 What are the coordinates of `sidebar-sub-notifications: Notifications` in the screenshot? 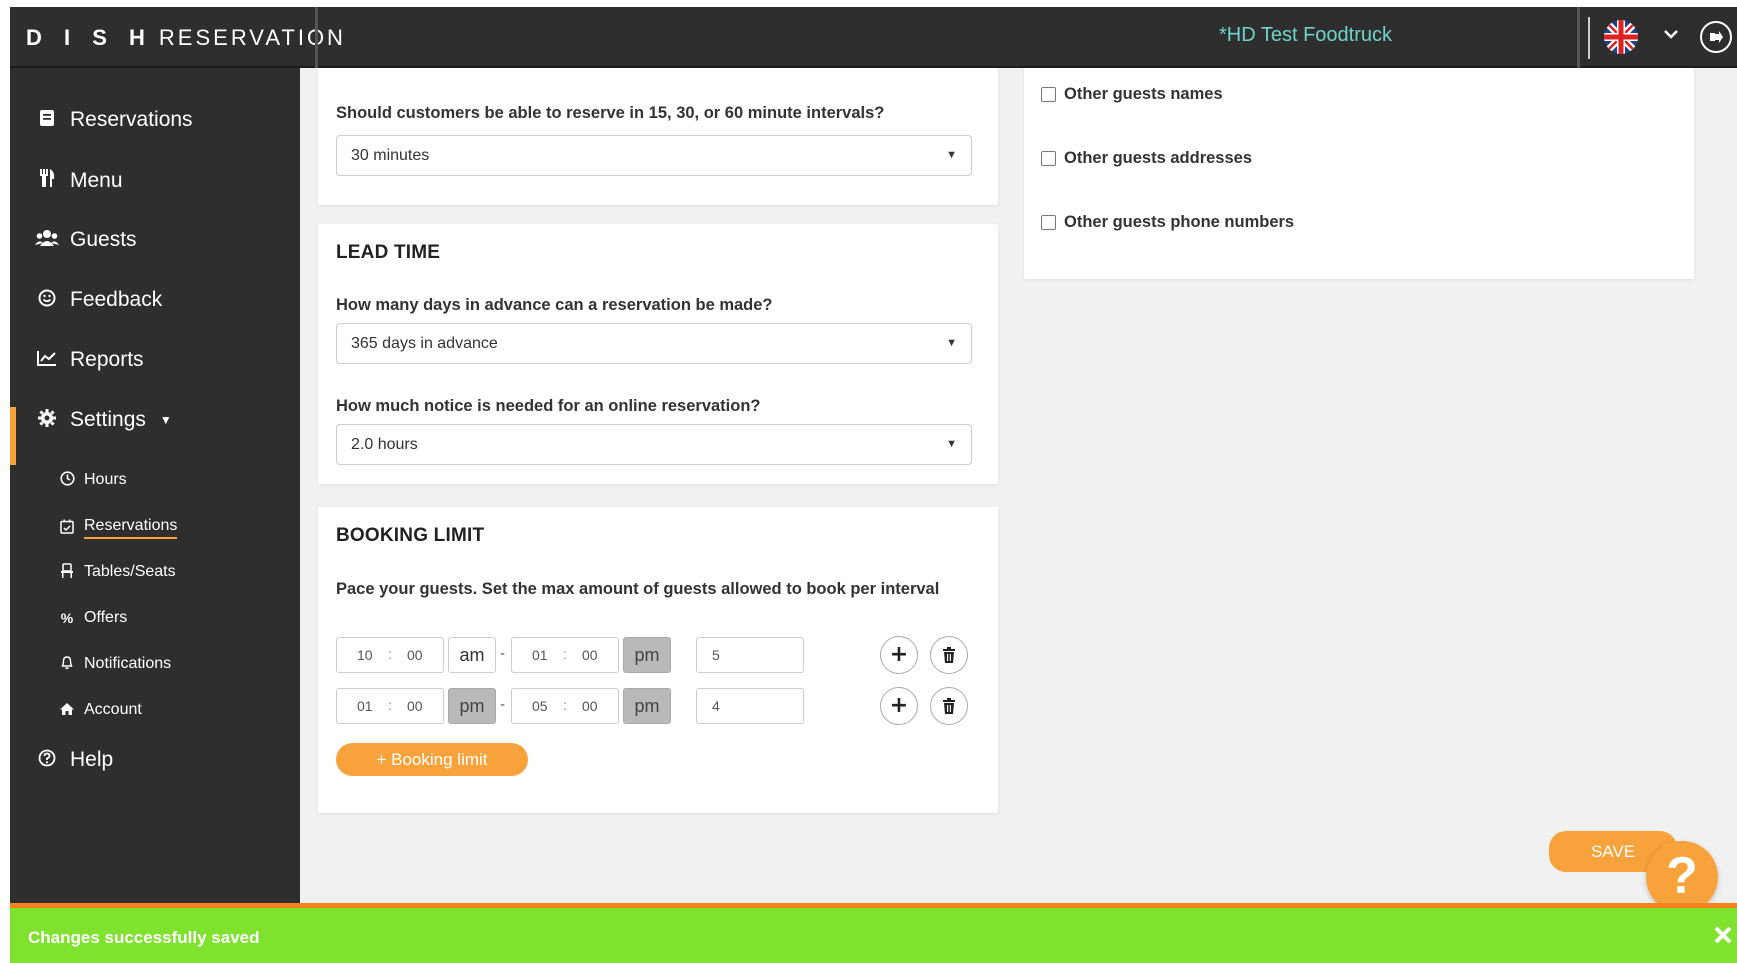 It's located at (114, 664).